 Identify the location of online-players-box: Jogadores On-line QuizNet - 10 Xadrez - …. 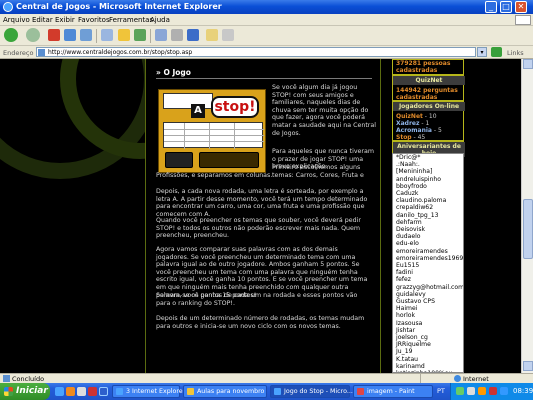
(428, 121).